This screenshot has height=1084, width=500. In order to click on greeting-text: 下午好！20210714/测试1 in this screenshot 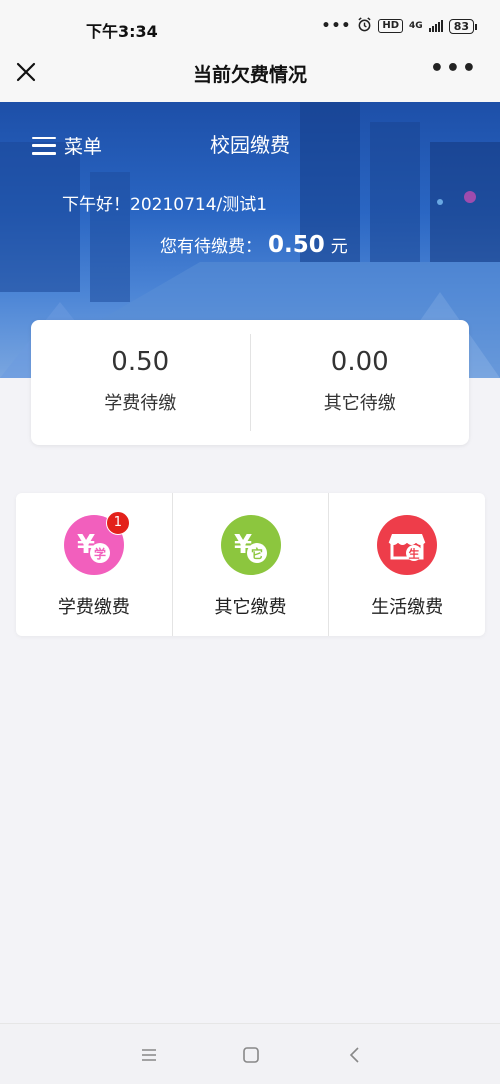, I will do `click(165, 205)`.